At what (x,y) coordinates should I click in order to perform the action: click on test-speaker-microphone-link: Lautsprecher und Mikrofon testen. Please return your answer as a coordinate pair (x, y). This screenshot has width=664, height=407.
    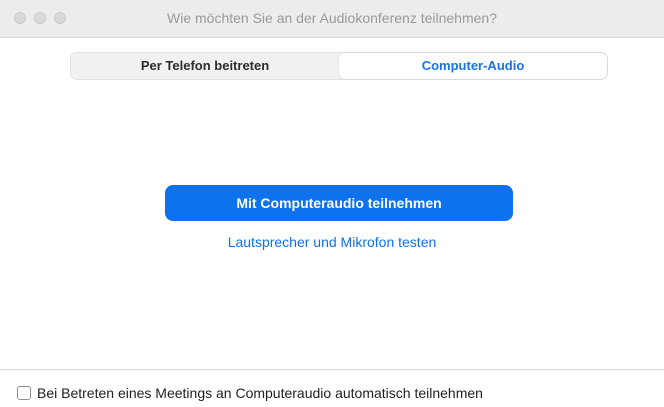
    Looking at the image, I should click on (332, 242).